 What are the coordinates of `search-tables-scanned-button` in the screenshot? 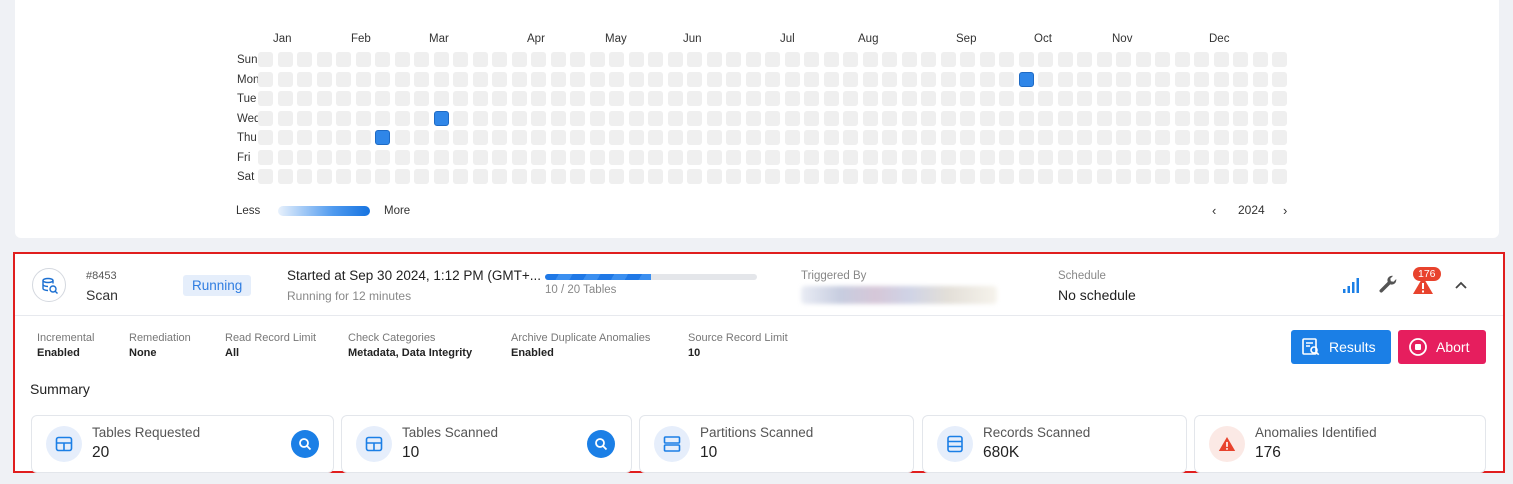 It's located at (601, 444).